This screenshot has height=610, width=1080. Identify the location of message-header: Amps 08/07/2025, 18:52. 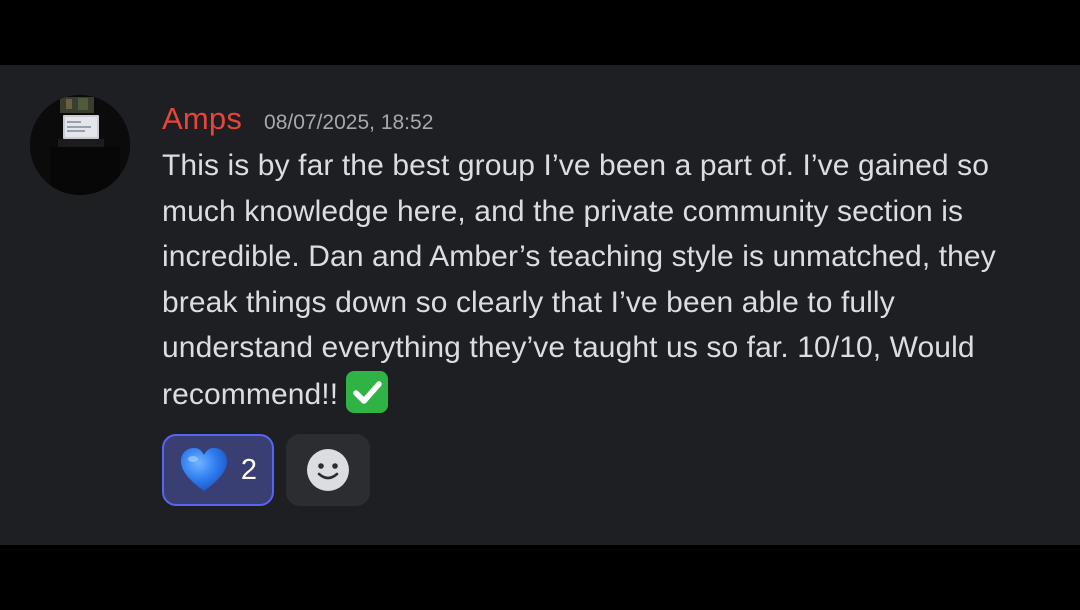
(297, 121).